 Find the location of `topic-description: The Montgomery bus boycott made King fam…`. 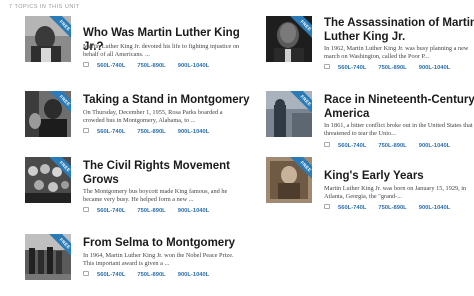

topic-description: The Montgomery bus boycott made King fam… is located at coordinates (155, 195).